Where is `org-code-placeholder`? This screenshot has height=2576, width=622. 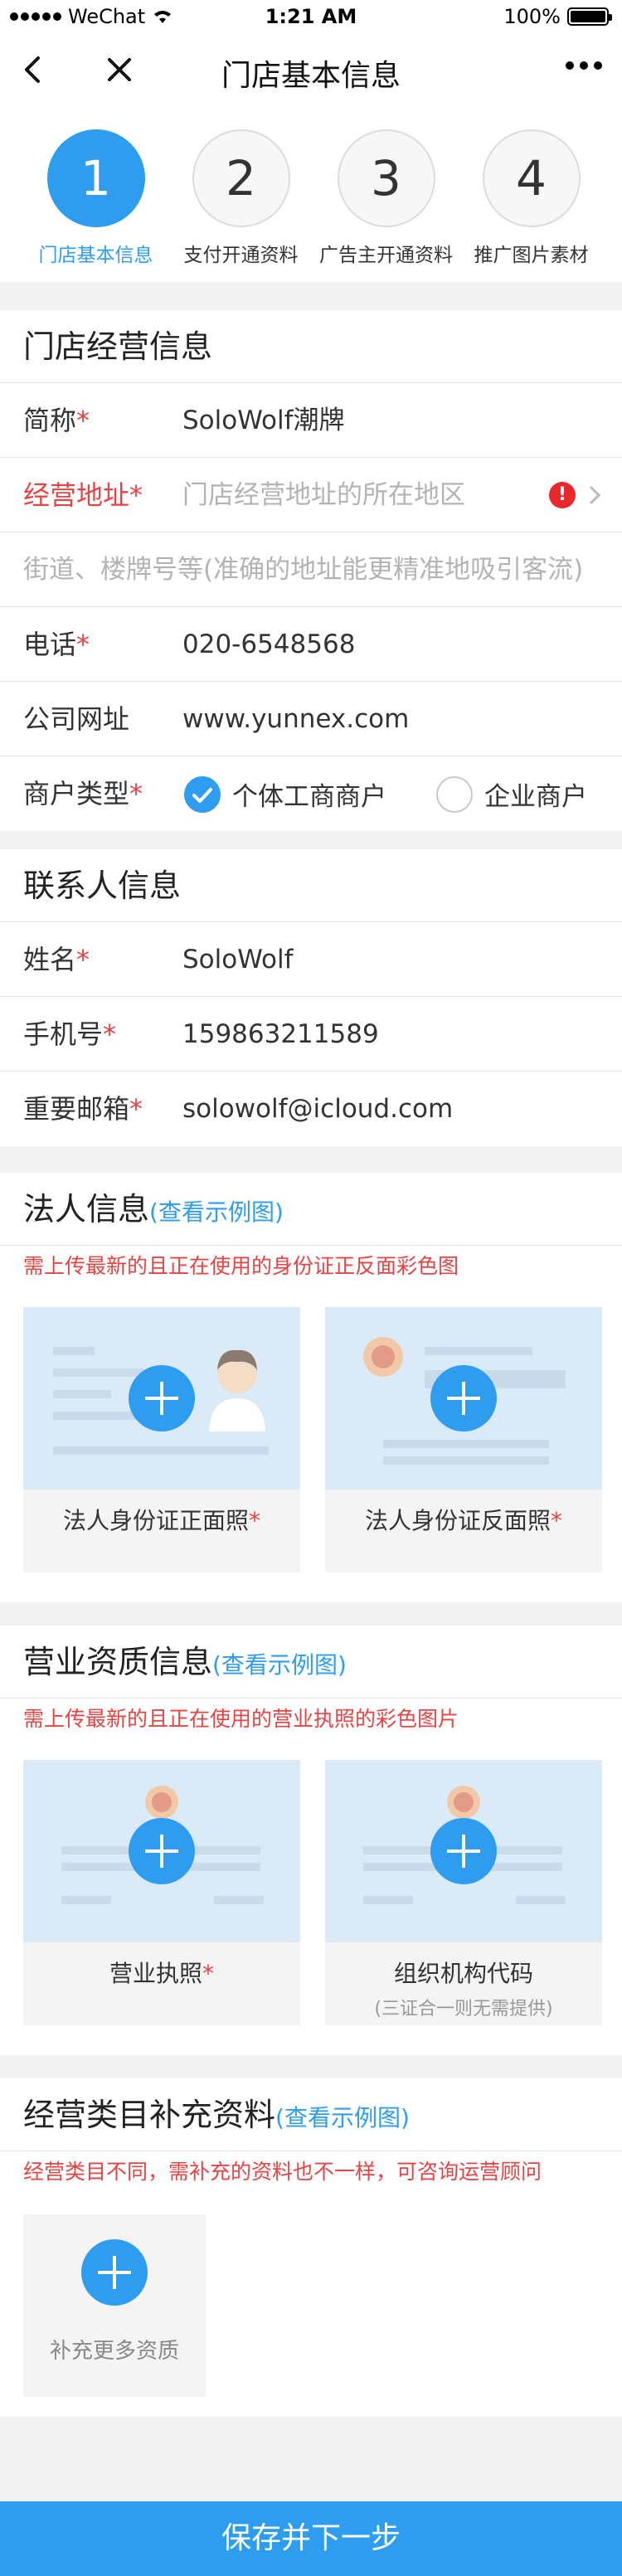 org-code-placeholder is located at coordinates (463, 1851).